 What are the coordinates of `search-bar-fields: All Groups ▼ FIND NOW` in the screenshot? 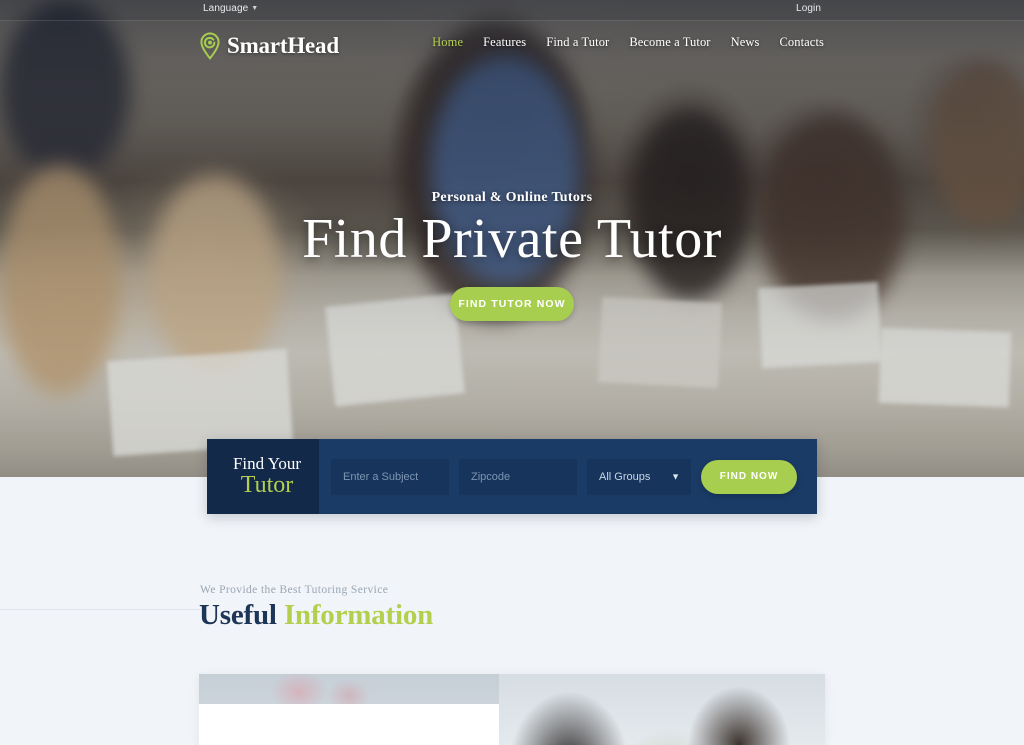 It's located at (568, 476).